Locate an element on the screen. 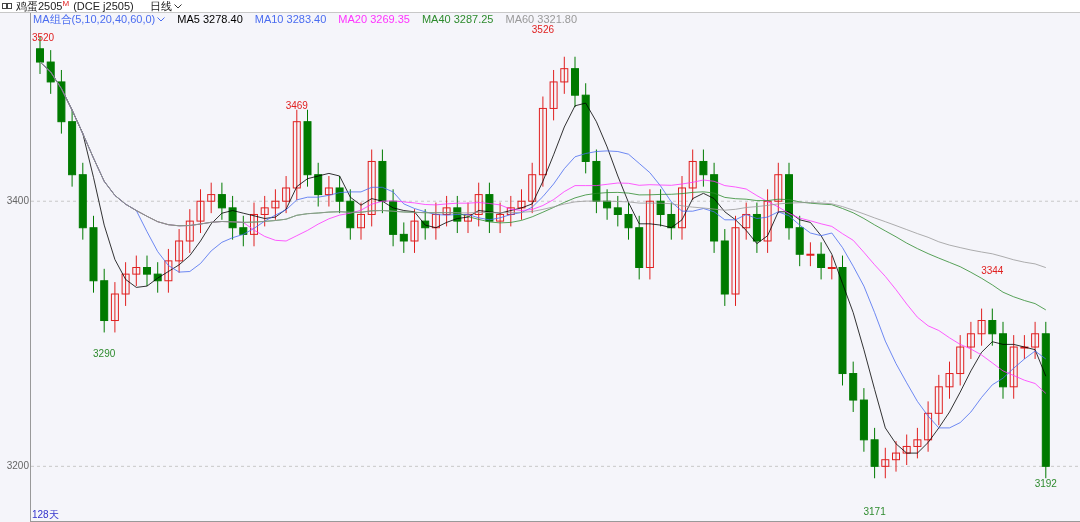 The width and height of the screenshot is (1080, 522). price-label: 3520 is located at coordinates (43, 38).